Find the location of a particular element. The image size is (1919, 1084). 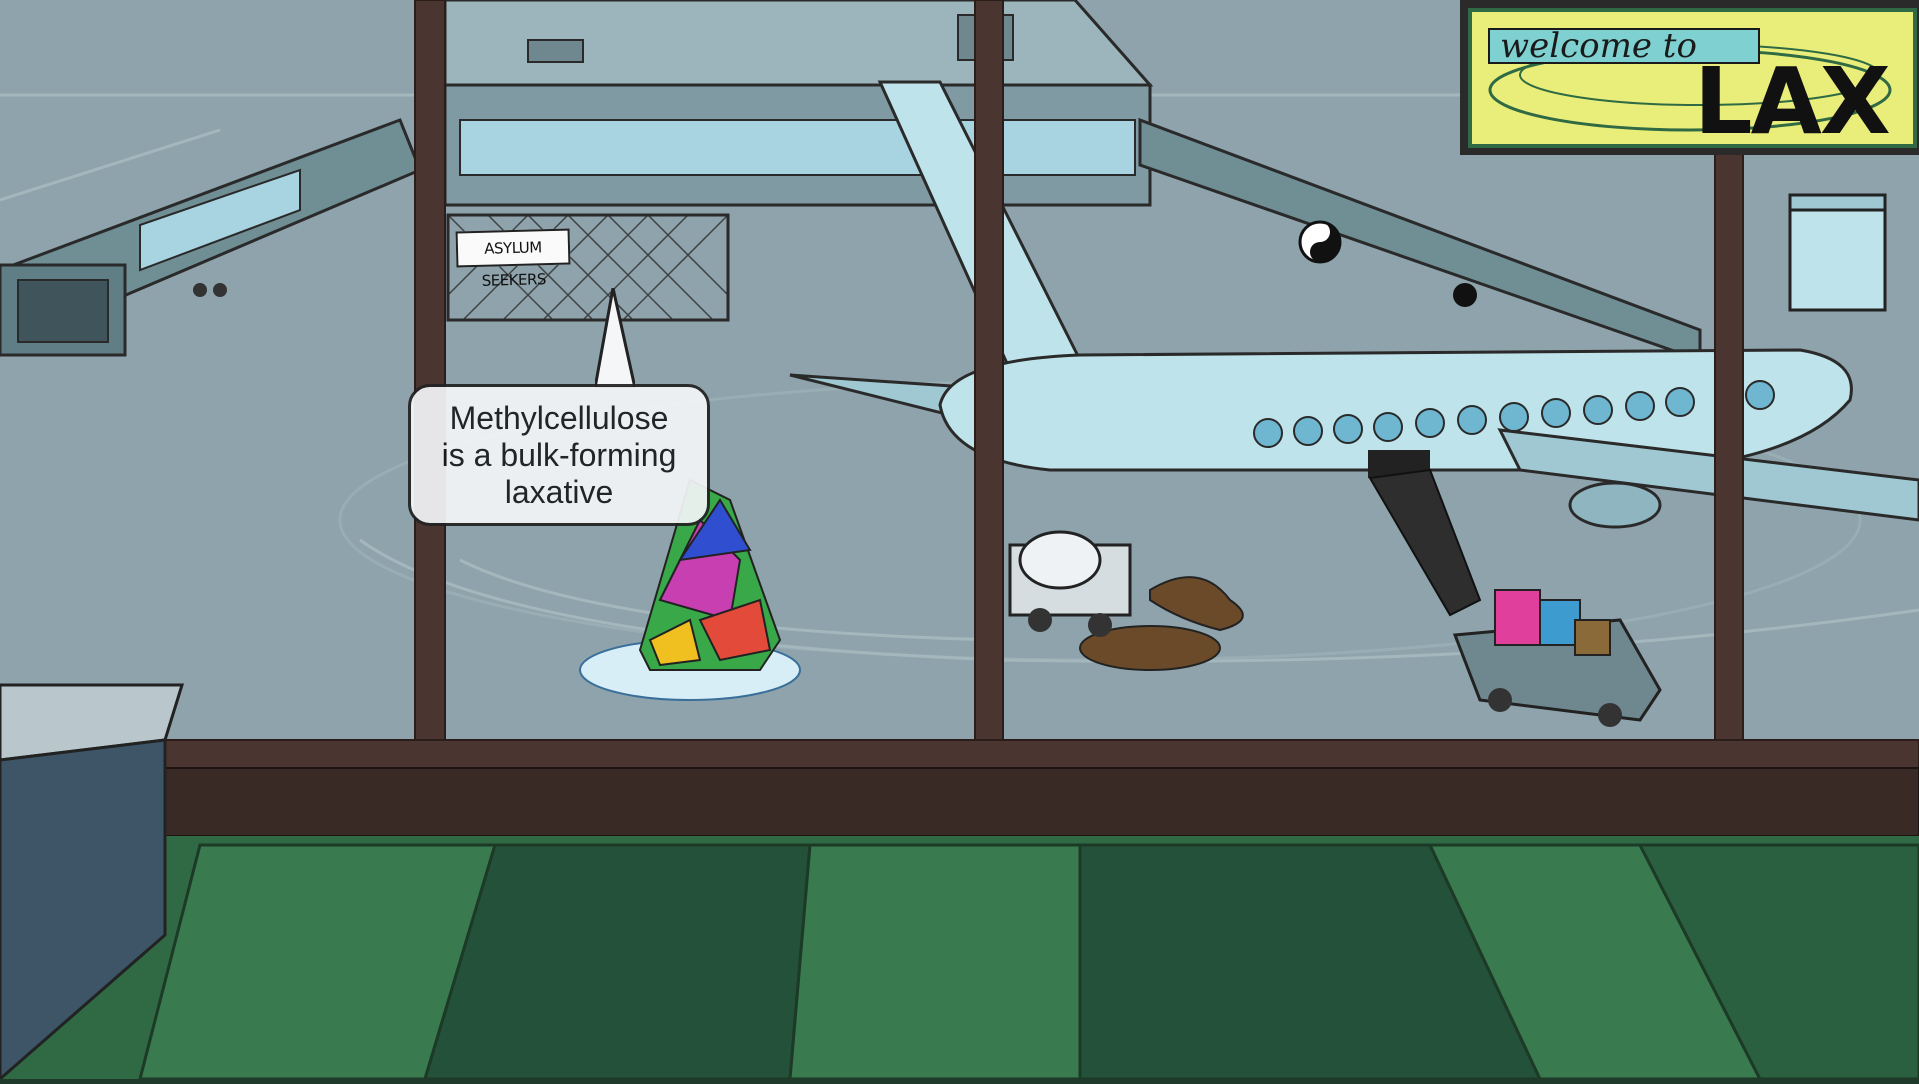

sign-lax-text: LAX is located at coordinates (1792, 101).